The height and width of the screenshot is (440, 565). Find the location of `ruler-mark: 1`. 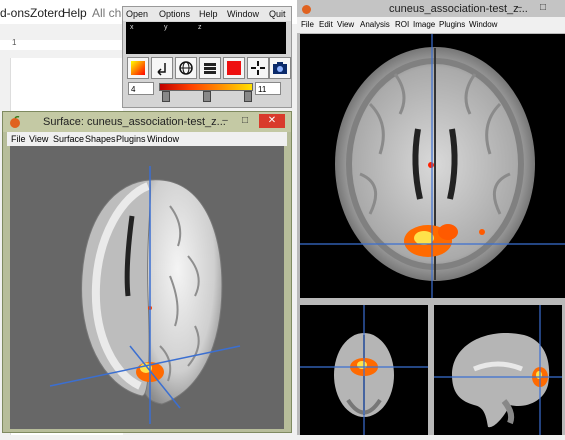

ruler-mark: 1 is located at coordinates (14, 42).